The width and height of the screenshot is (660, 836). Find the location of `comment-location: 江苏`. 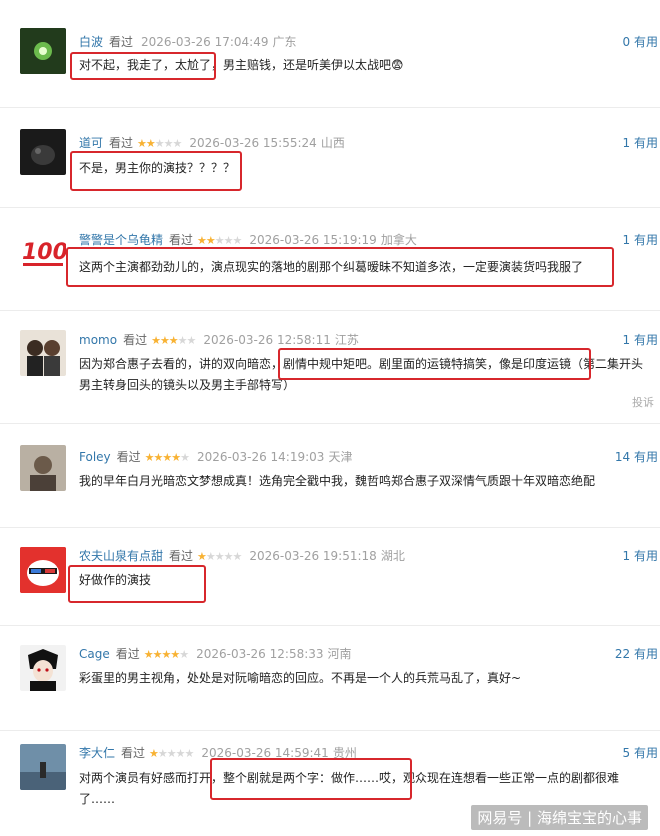

comment-location: 江苏 is located at coordinates (346, 340).